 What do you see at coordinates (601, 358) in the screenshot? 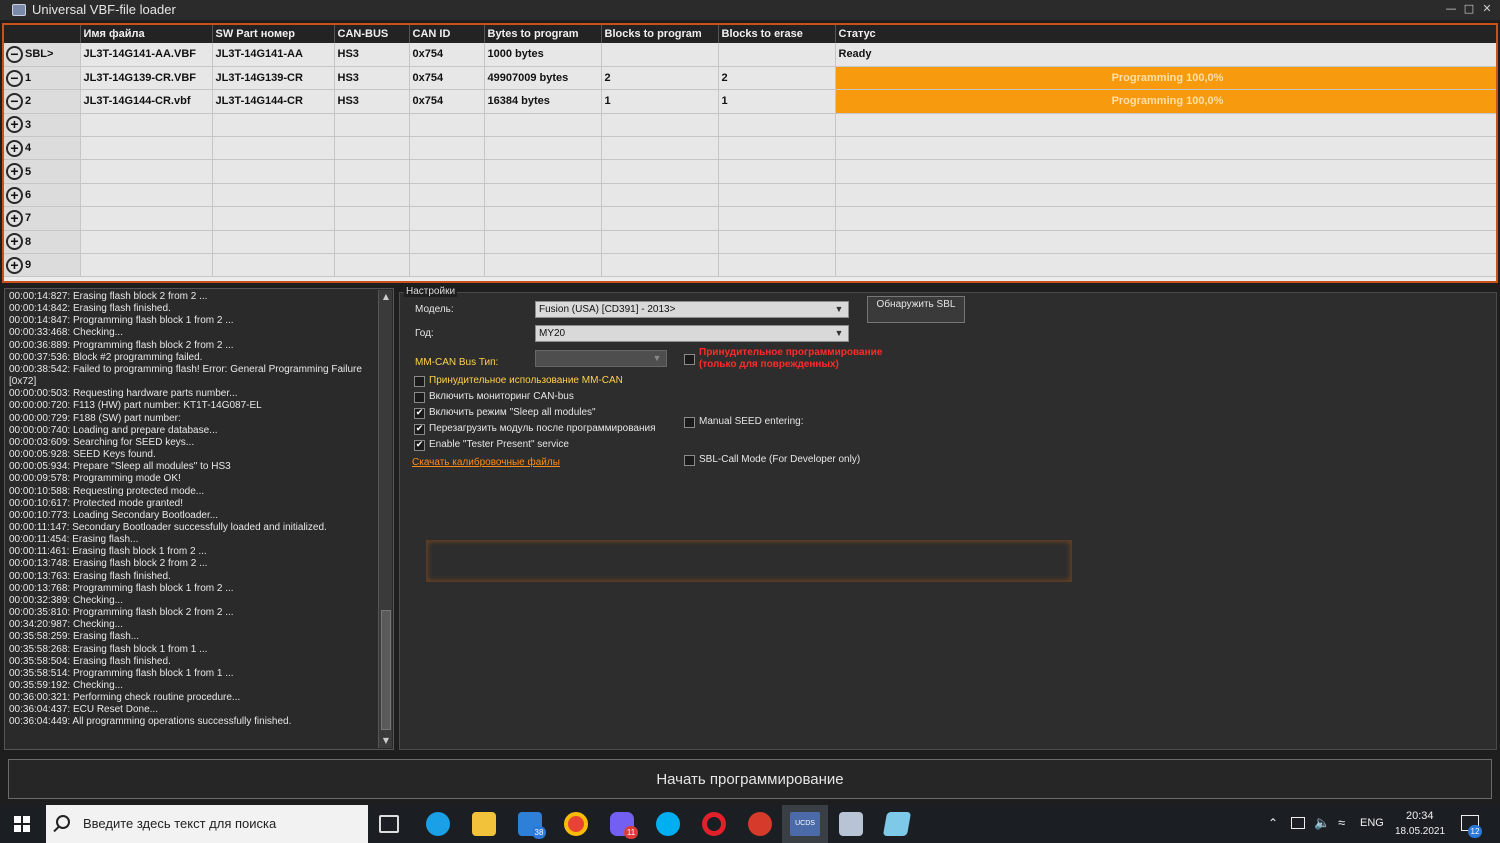
I see `mmcan-select: ▼` at bounding box center [601, 358].